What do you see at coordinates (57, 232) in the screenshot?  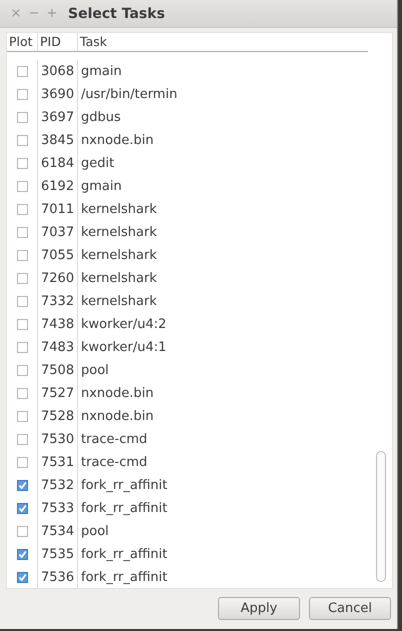 I see `pid-cell: 7037` at bounding box center [57, 232].